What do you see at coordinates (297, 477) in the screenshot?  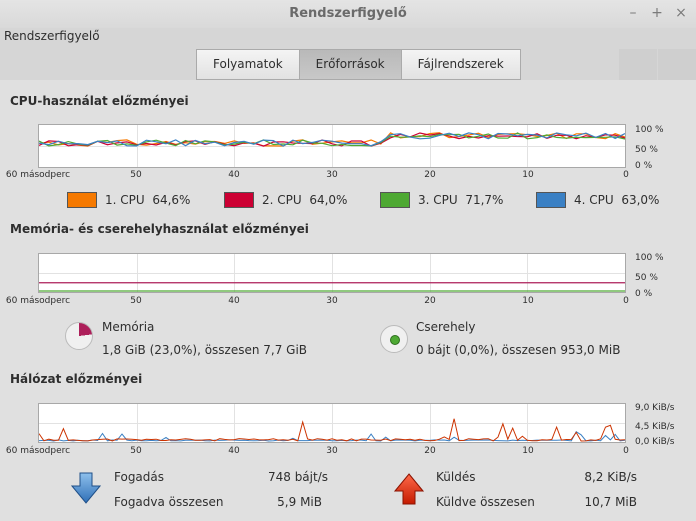 I see `receive-value: 748 bájt/s` at bounding box center [297, 477].